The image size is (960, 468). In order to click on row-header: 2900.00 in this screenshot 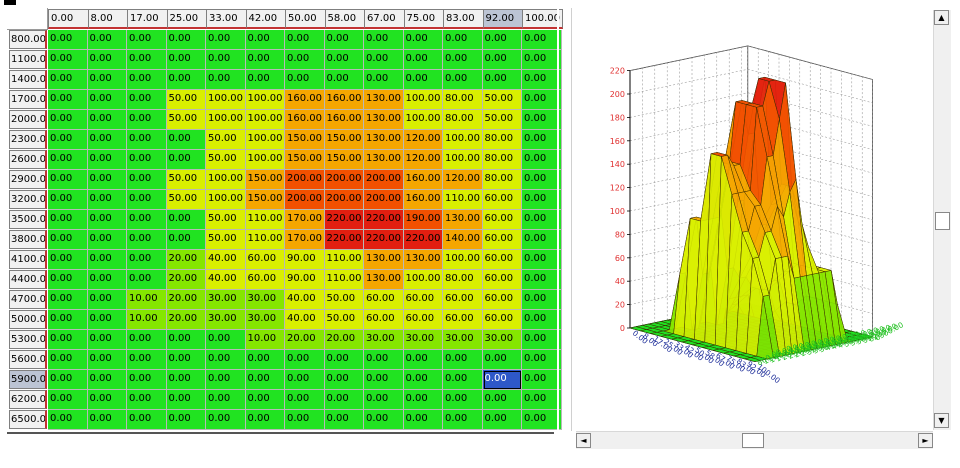, I will do `click(28, 179)`.